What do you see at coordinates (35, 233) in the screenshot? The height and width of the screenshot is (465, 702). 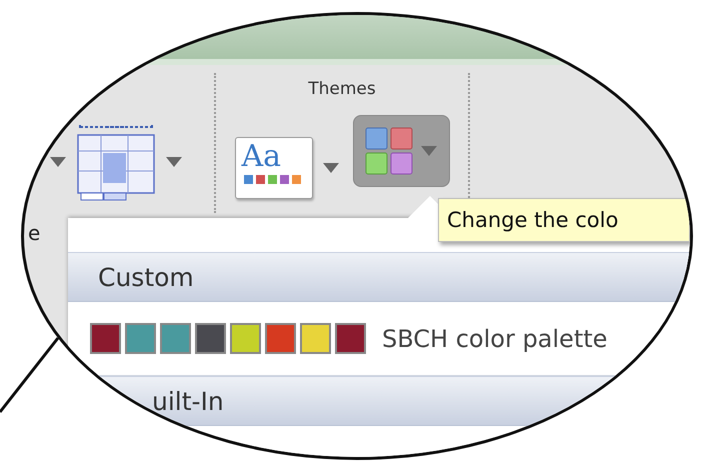 I see `group-label: e` at bounding box center [35, 233].